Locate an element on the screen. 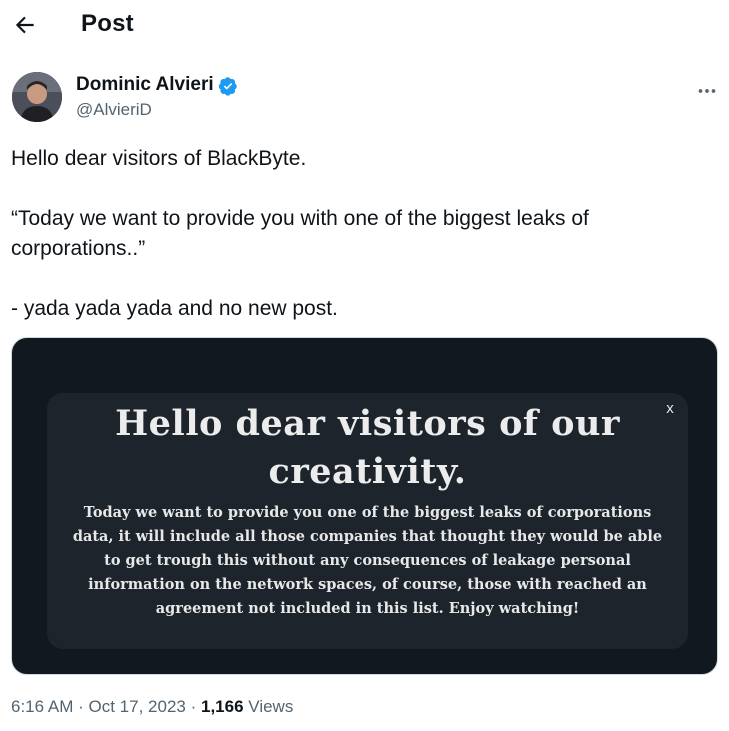 The height and width of the screenshot is (731, 729). author-name: Dominic Alvieri is located at coordinates (145, 85).